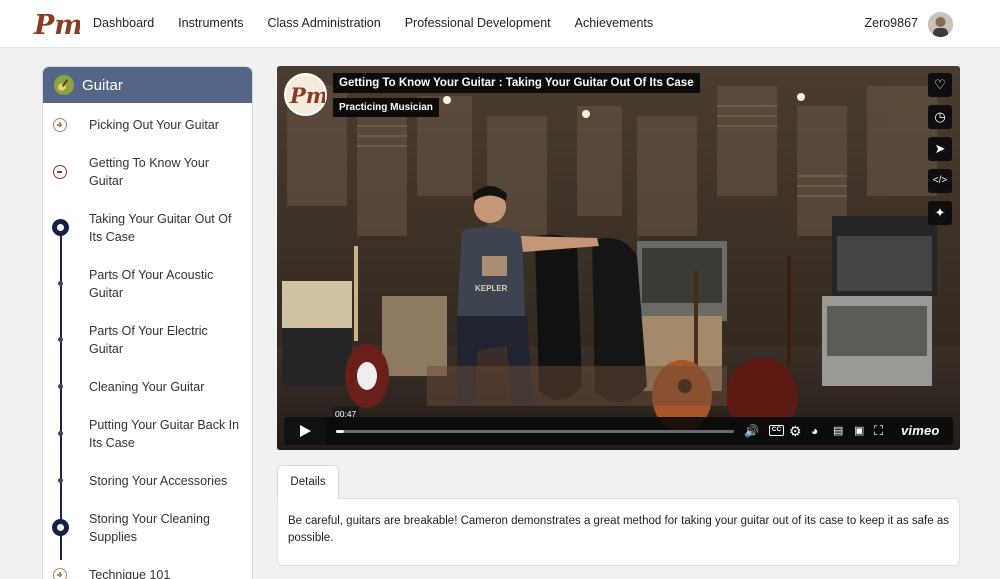 The width and height of the screenshot is (1000, 579). Describe the element at coordinates (940, 181) in the screenshot. I see `embed-icon: </>` at that location.